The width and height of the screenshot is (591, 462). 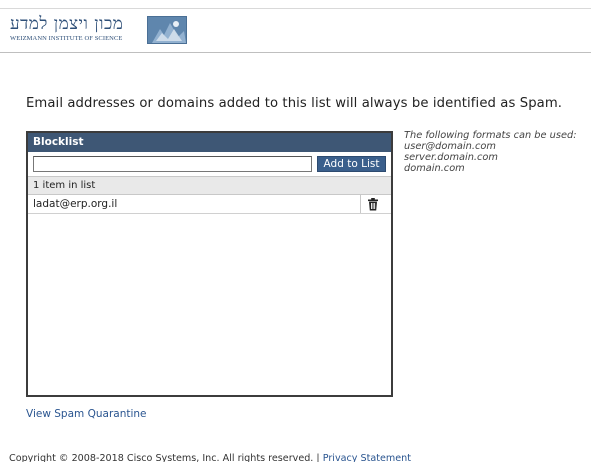 I want to click on format-example: user@domain.com, so click(x=450, y=146).